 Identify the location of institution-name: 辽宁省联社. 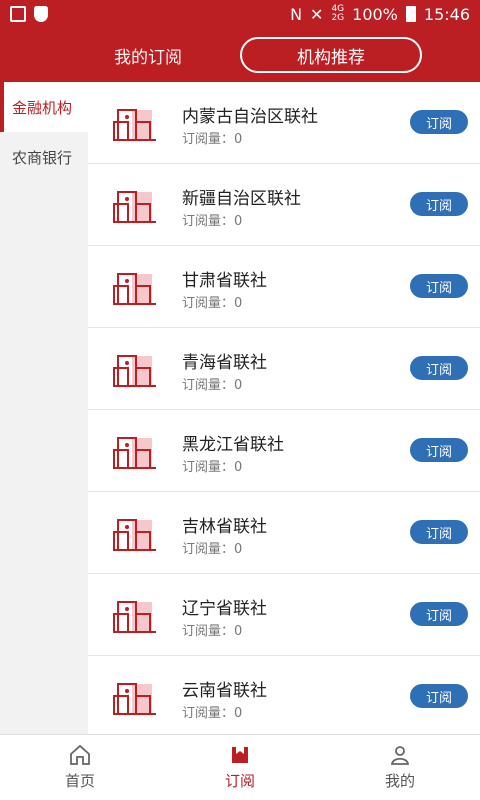
(224, 609).